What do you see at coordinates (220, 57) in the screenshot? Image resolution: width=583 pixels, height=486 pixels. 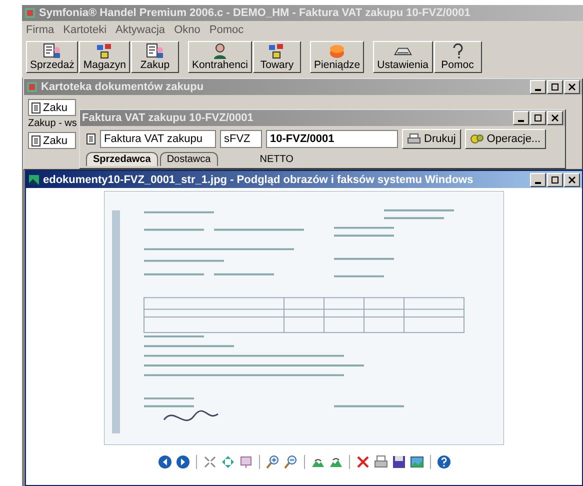 I see `toolbar-button: Kontrahenci` at bounding box center [220, 57].